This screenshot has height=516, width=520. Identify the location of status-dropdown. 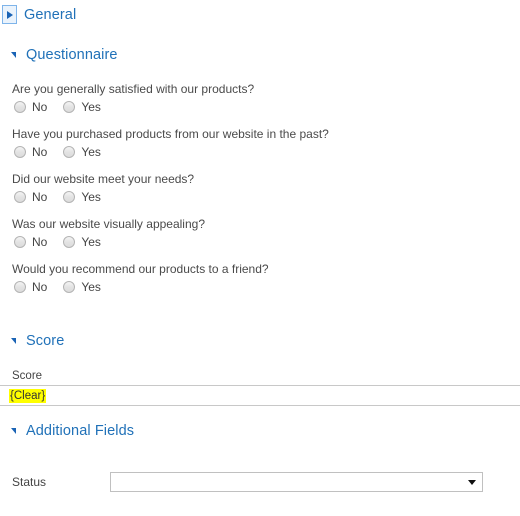
(296, 482).